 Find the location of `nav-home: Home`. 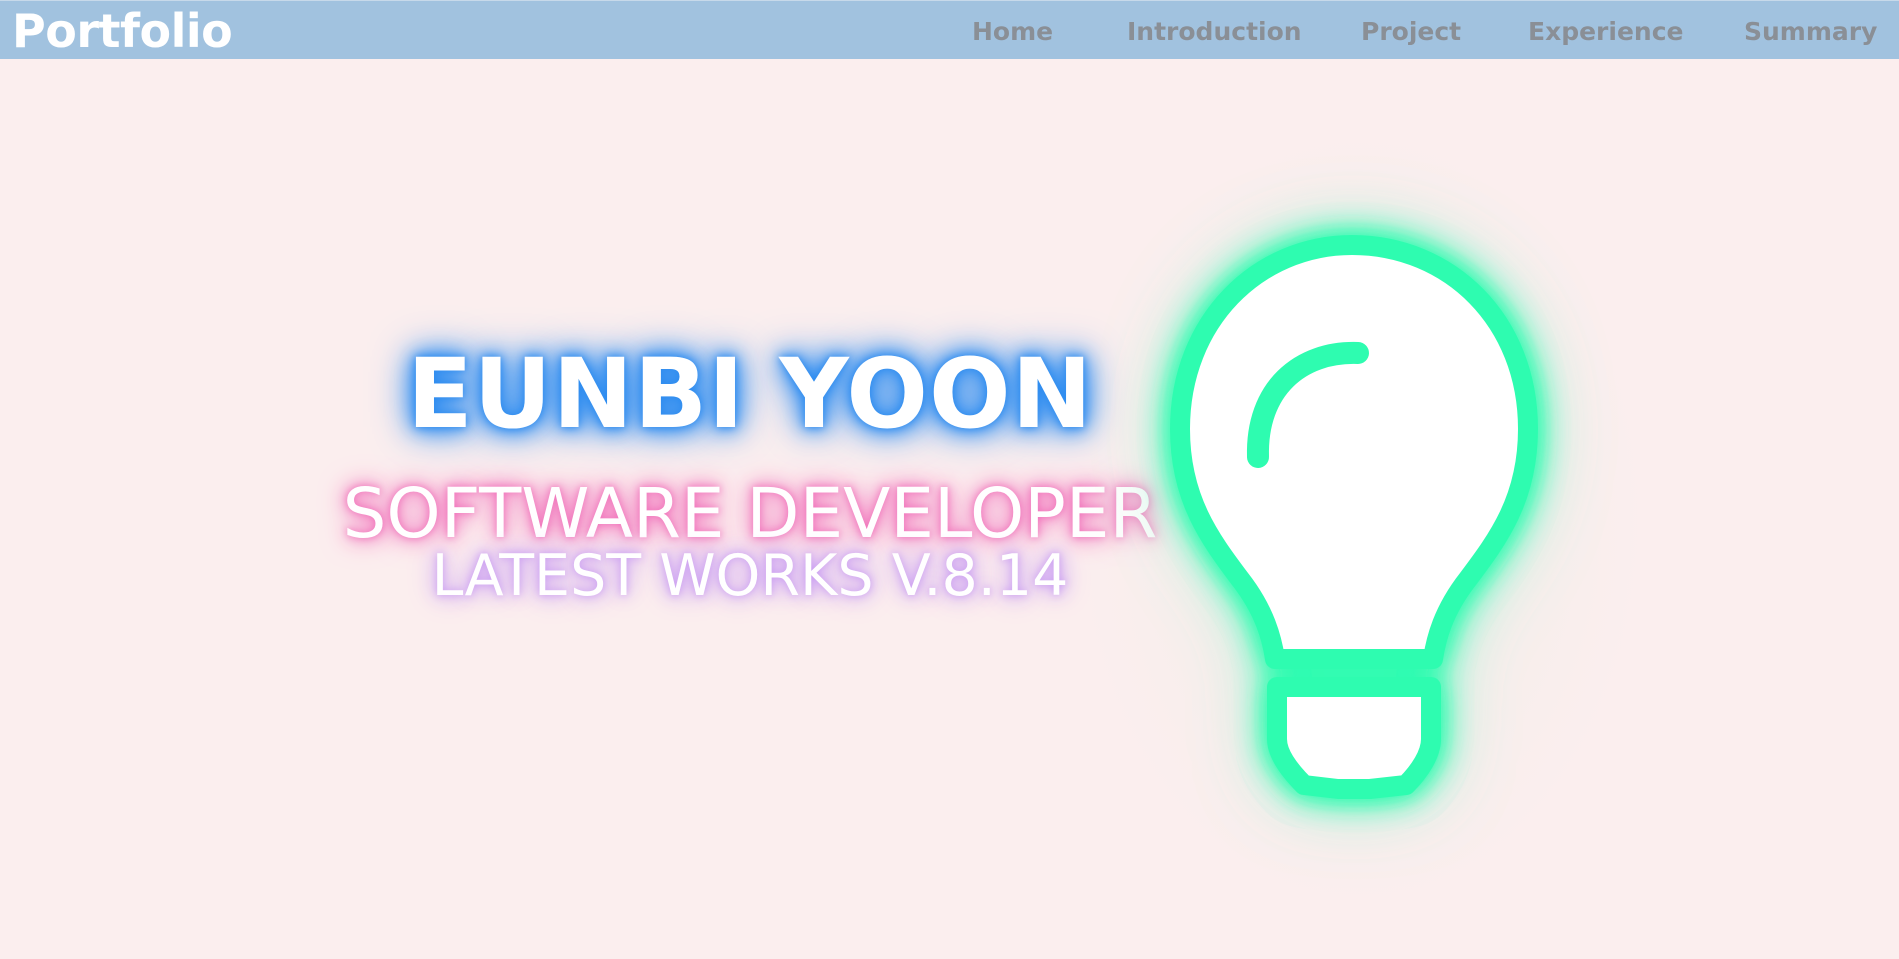

nav-home: Home is located at coordinates (1012, 32).